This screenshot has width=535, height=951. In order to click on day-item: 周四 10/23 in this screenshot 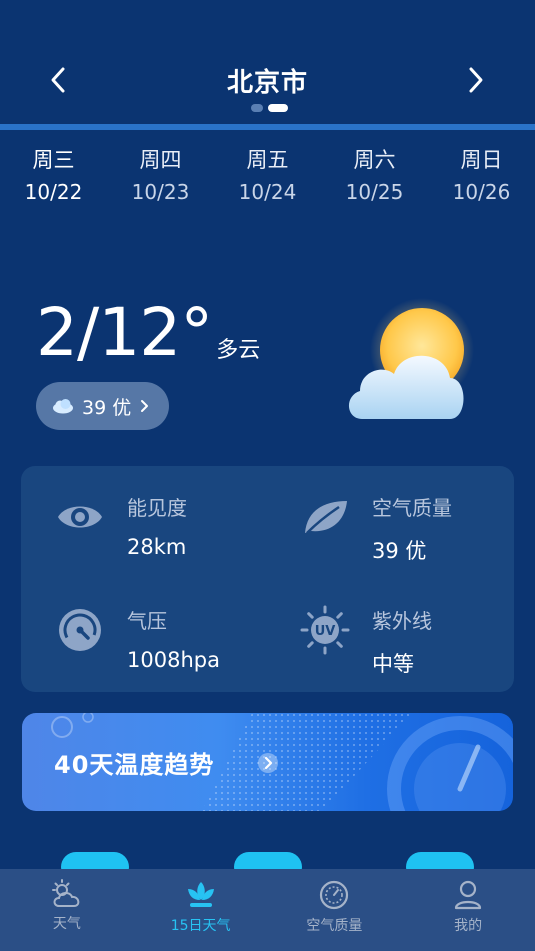, I will do `click(160, 171)`.